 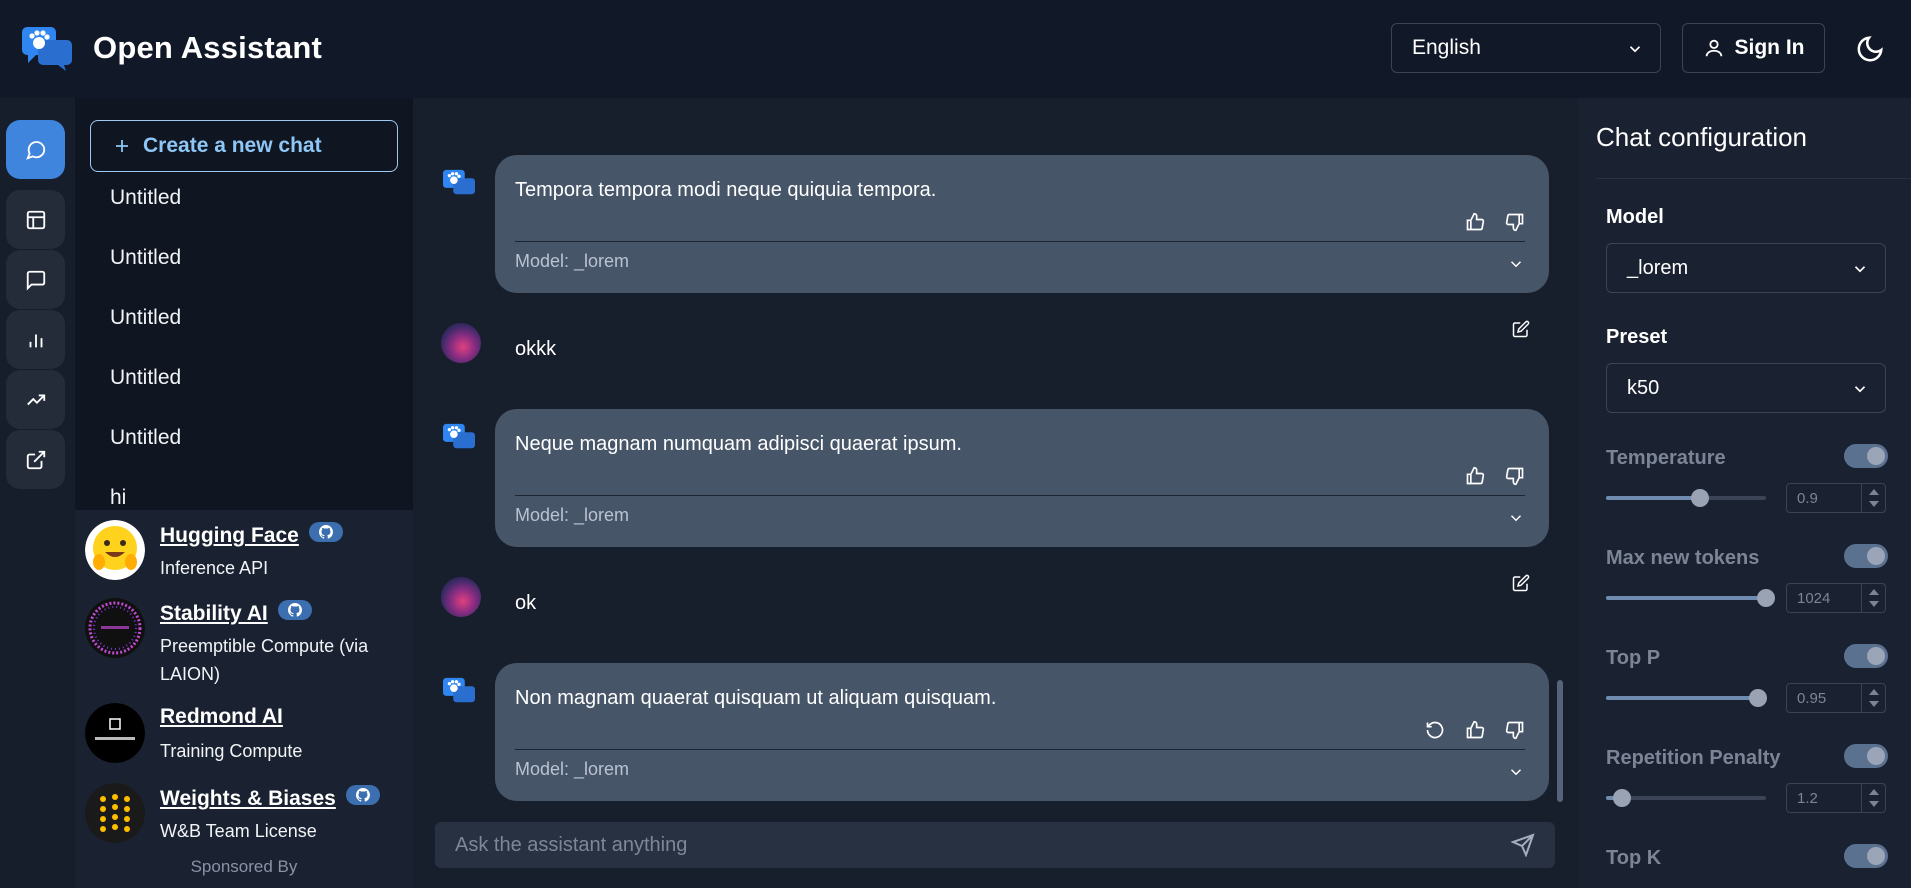 What do you see at coordinates (35, 459) in the screenshot?
I see `nav-external-link-button` at bounding box center [35, 459].